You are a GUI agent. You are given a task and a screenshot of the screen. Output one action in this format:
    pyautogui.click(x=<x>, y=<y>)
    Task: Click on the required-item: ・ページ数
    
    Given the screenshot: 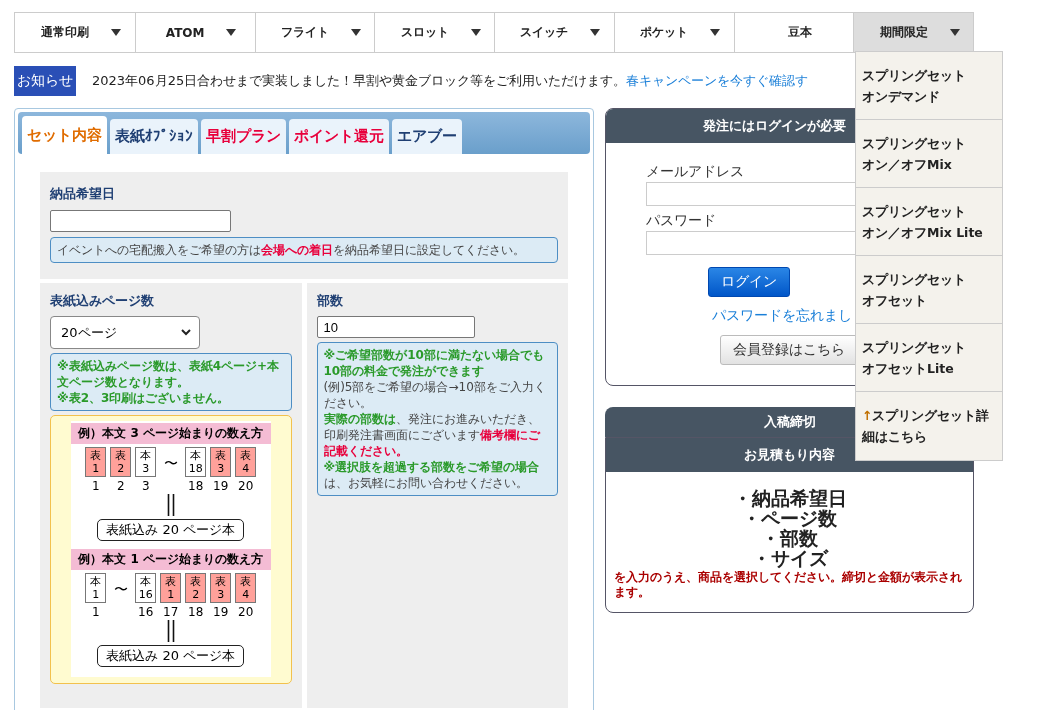 What is the action you would take?
    pyautogui.click(x=789, y=518)
    